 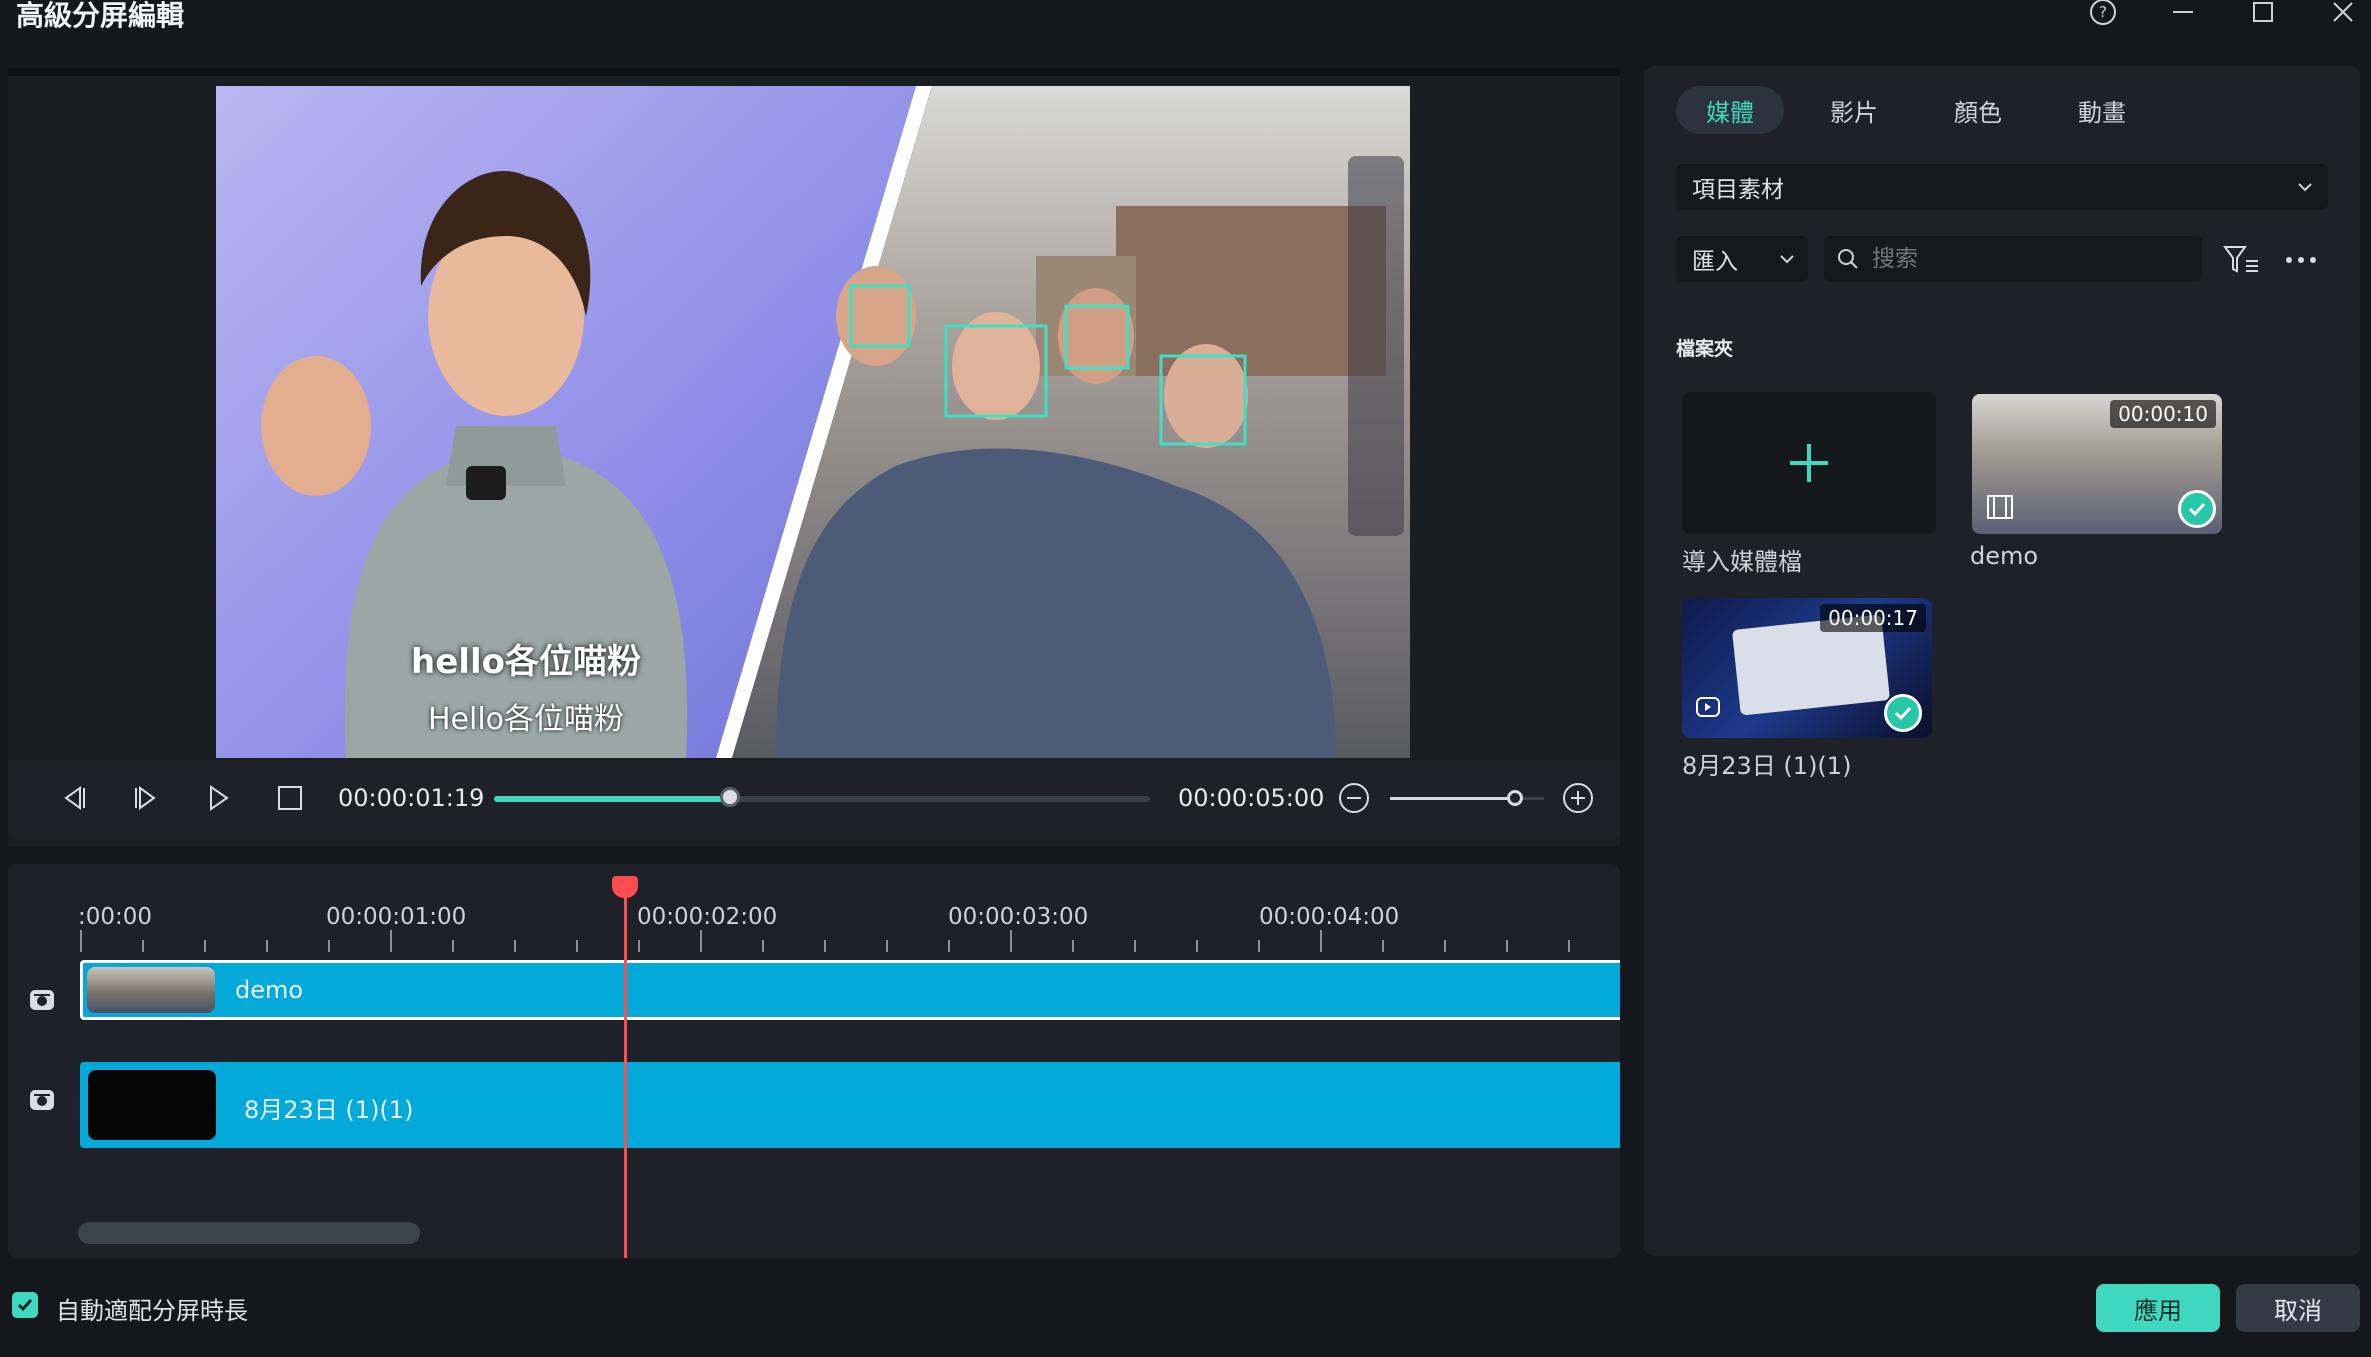 I want to click on title-bar: 高級分屏編輯 ?, so click(x=1185, y=22).